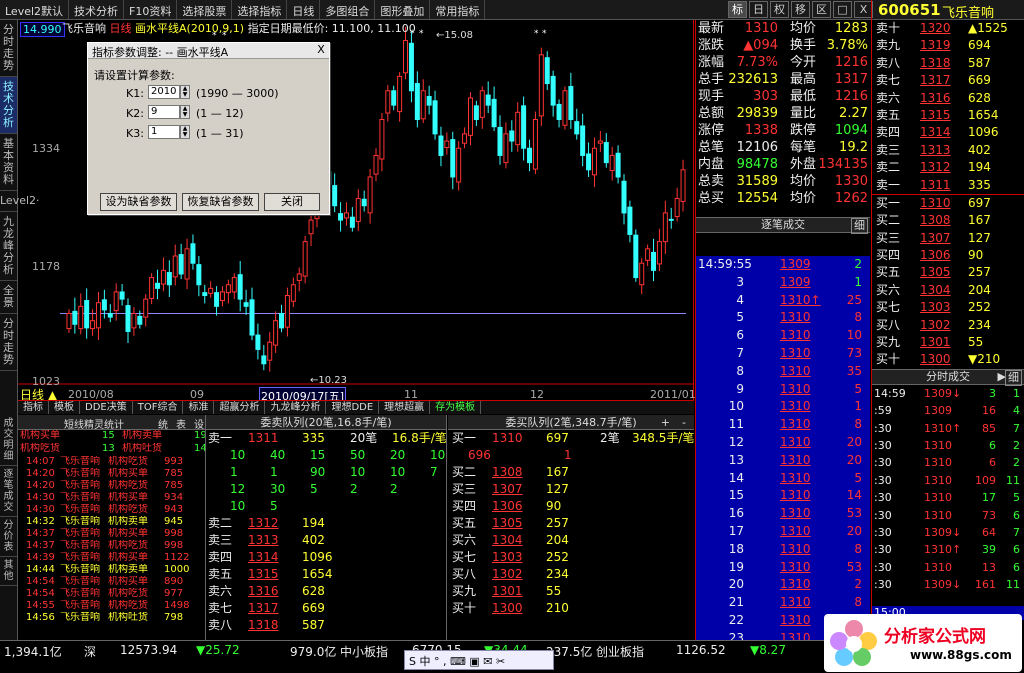 The height and width of the screenshot is (673, 1024). Describe the element at coordinates (992, 463) in the screenshot. I see `fs-volume: 6` at that location.